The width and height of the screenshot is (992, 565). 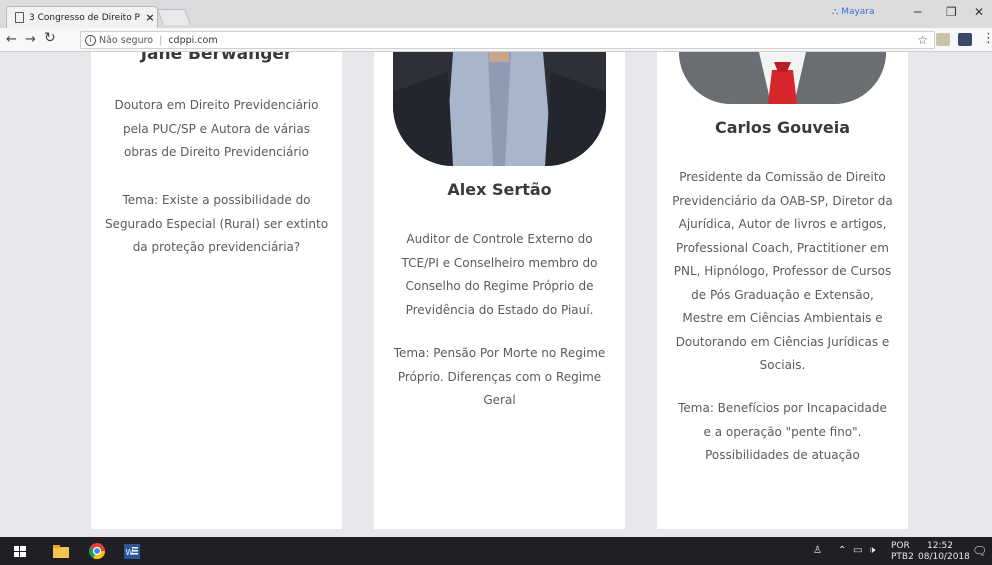 What do you see at coordinates (782, 455) in the screenshot?
I see `topic-line: Possibilidades de atuação` at bounding box center [782, 455].